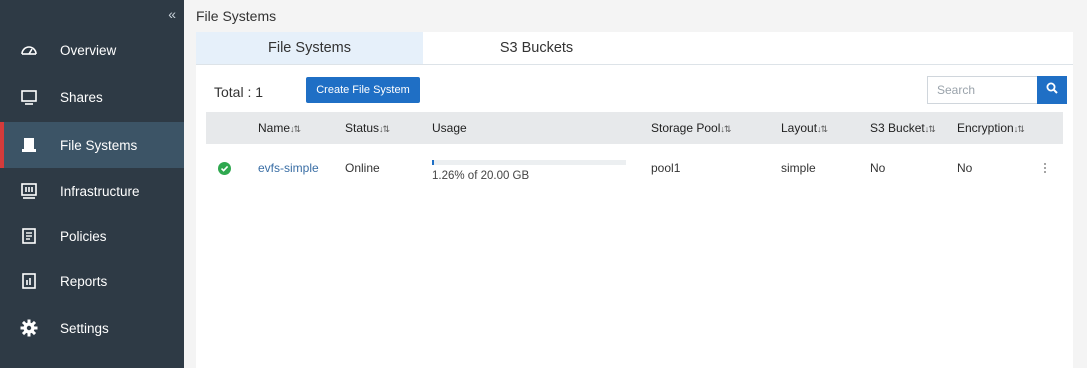 The height and width of the screenshot is (368, 1087). Describe the element at coordinates (686, 128) in the screenshot. I see `column-label: Storage Pool` at that location.